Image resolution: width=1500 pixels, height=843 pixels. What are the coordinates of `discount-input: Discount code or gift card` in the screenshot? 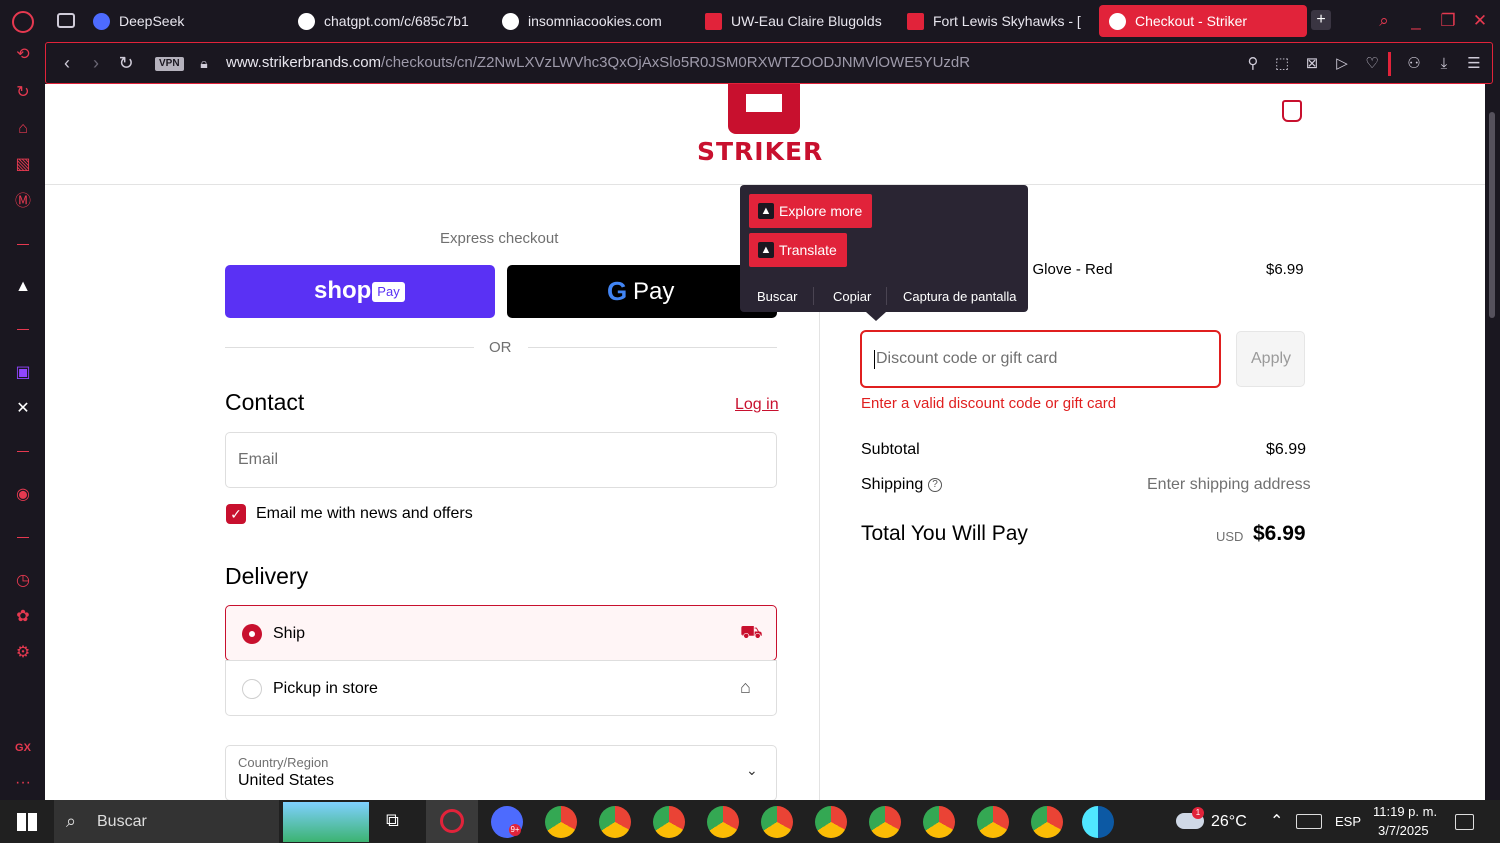 It's located at (1040, 359).